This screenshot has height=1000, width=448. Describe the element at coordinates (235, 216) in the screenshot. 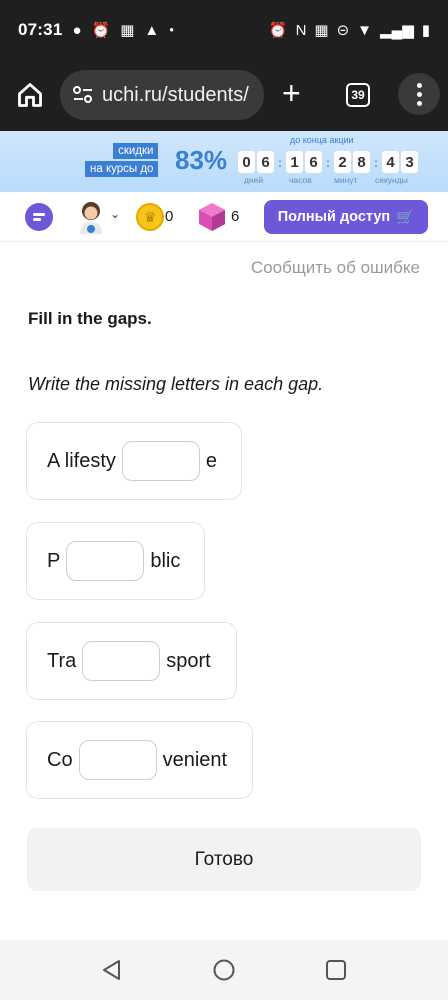

I see `gem-count: 6` at that location.